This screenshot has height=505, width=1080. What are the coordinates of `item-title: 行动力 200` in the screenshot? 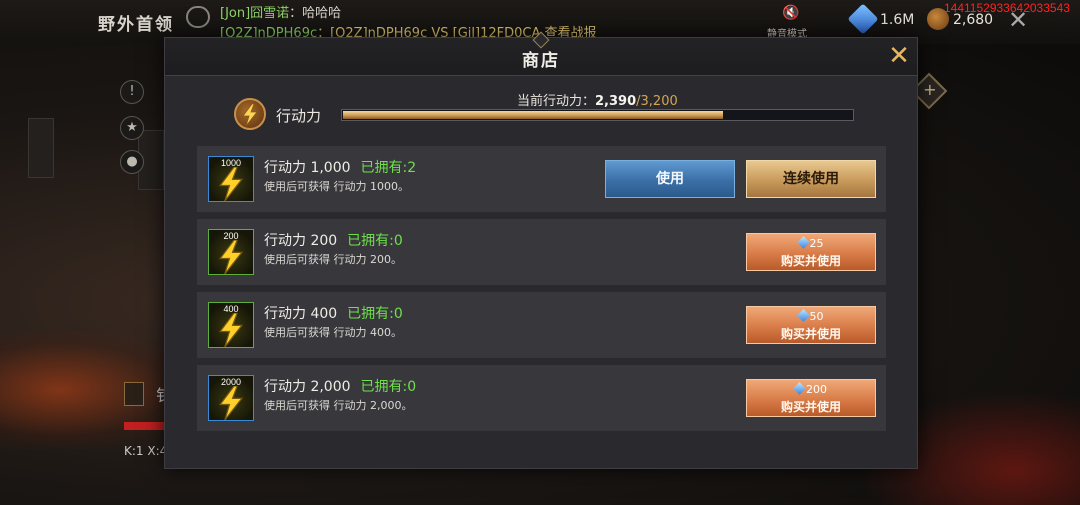 It's located at (301, 241).